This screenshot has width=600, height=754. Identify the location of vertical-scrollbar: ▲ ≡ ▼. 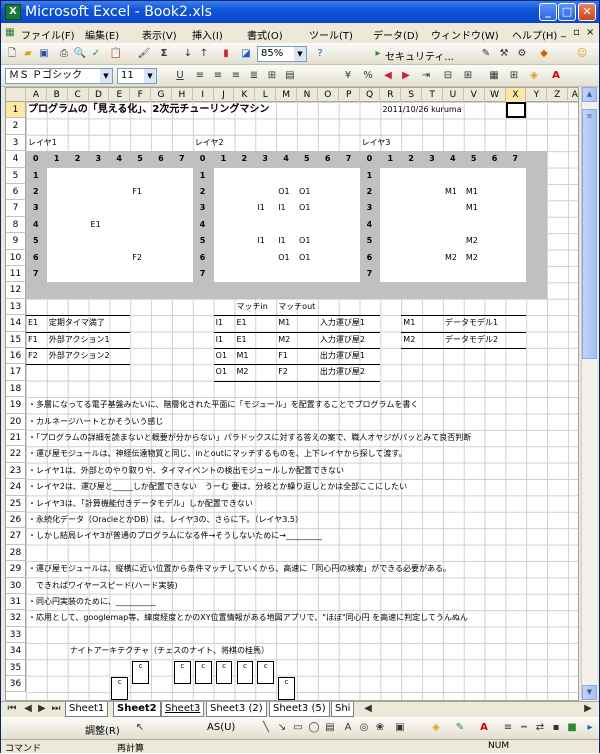
(589, 394).